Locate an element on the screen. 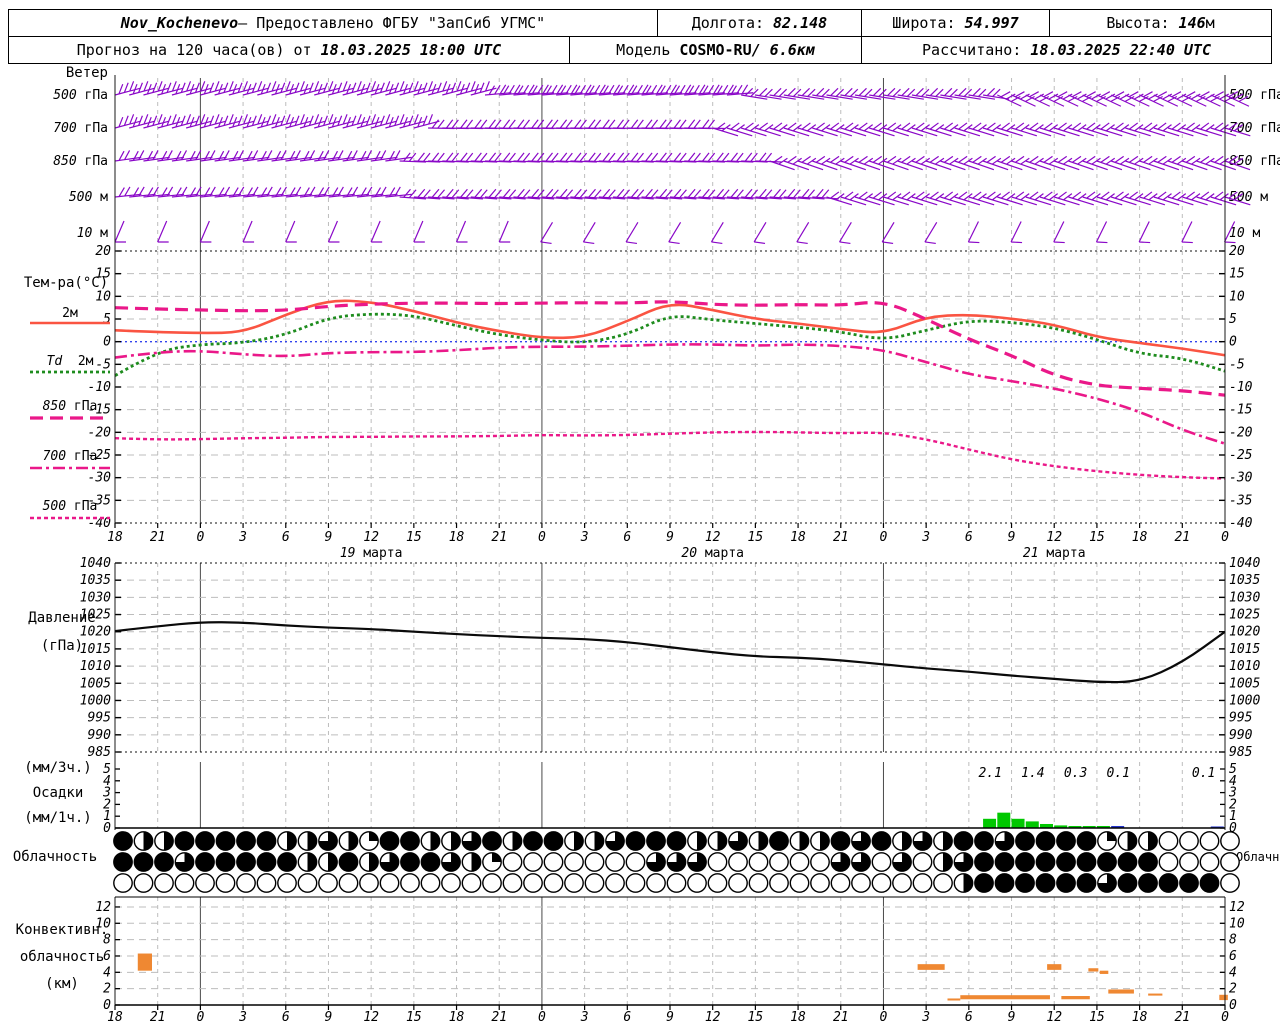 This screenshot has width=1280, height=1024. computed-cell: Рассчитано: 18.03.2025 22:40 UTC is located at coordinates (1066, 50).